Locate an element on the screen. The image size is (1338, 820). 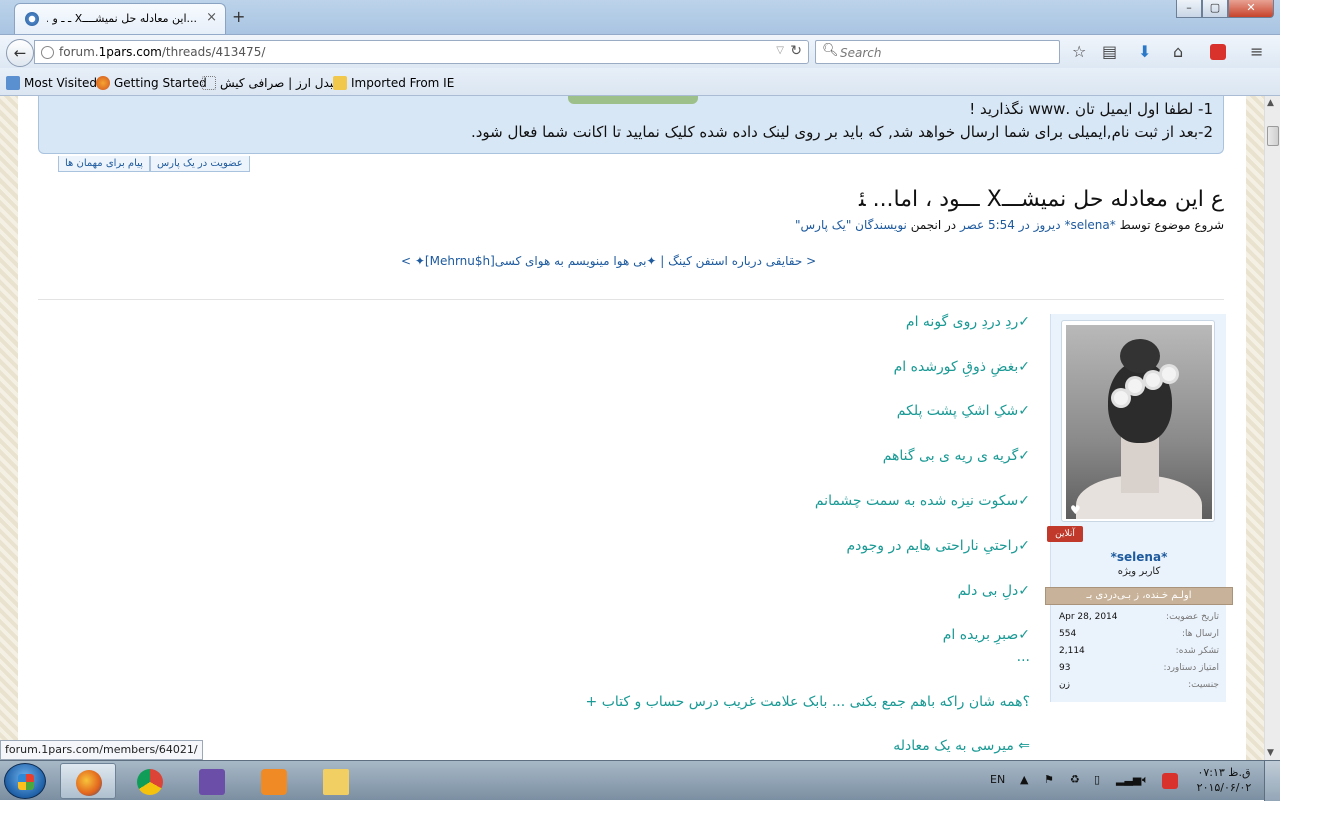
starter-time-link: دیروز در 5:54 عصر is located at coordinates (1010, 225).